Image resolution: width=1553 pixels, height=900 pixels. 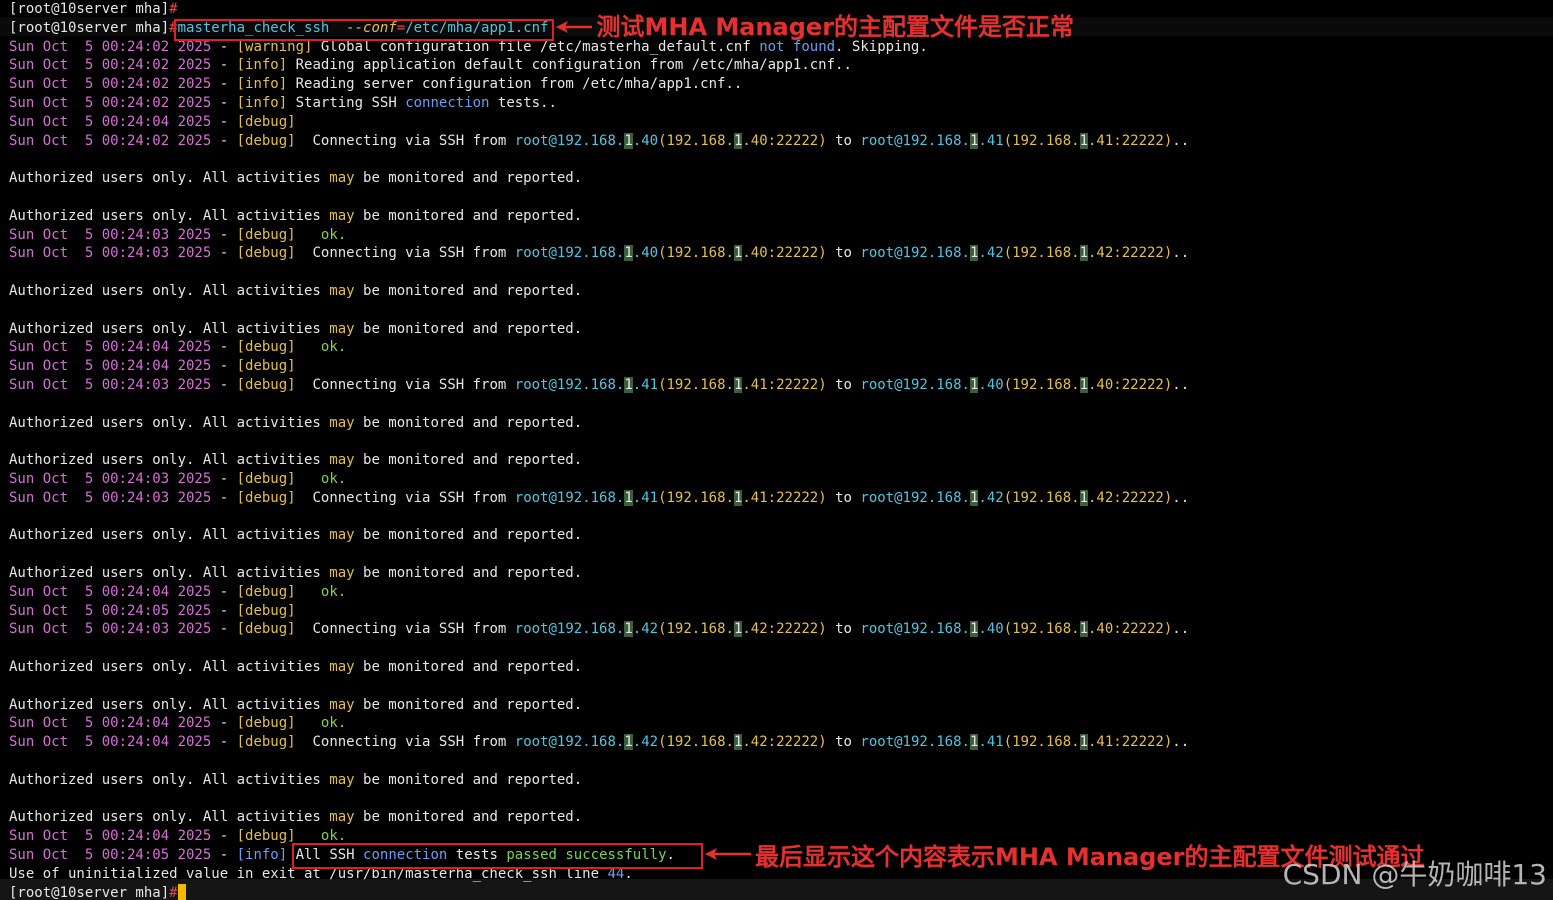 What do you see at coordinates (1130, 497) in the screenshot?
I see `ip-port-text: .42:22222)` at bounding box center [1130, 497].